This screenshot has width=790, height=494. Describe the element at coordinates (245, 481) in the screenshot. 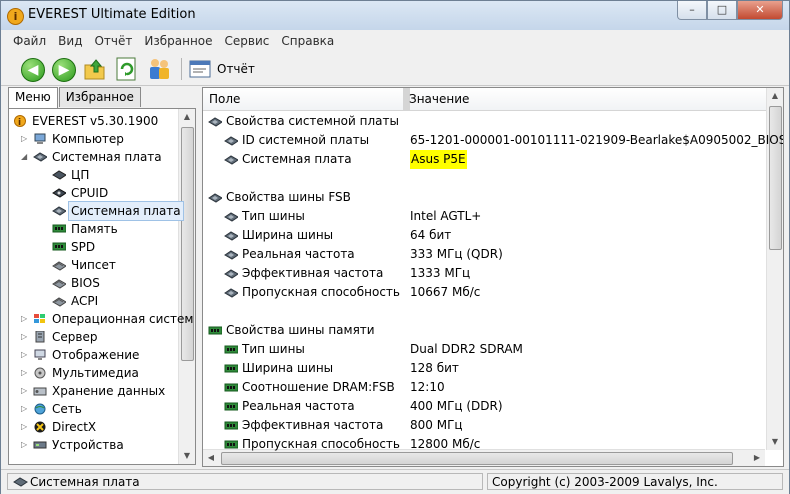

I see `status-current-page: Системная плата` at that location.